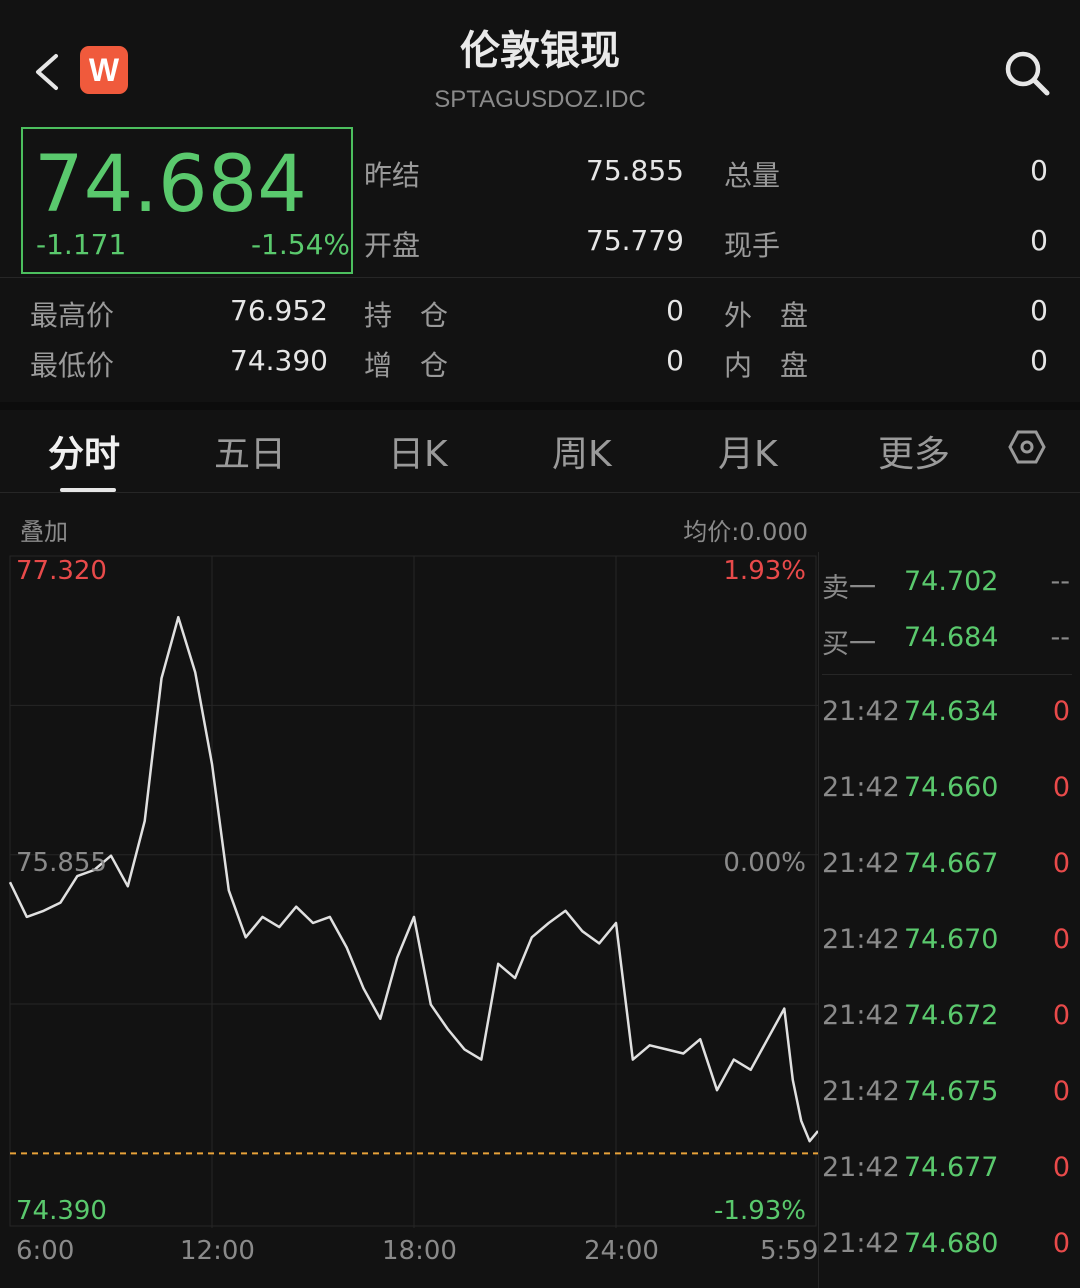 This screenshot has height=1288, width=1080. I want to click on page-title: 伦敦银现, so click(540, 51).